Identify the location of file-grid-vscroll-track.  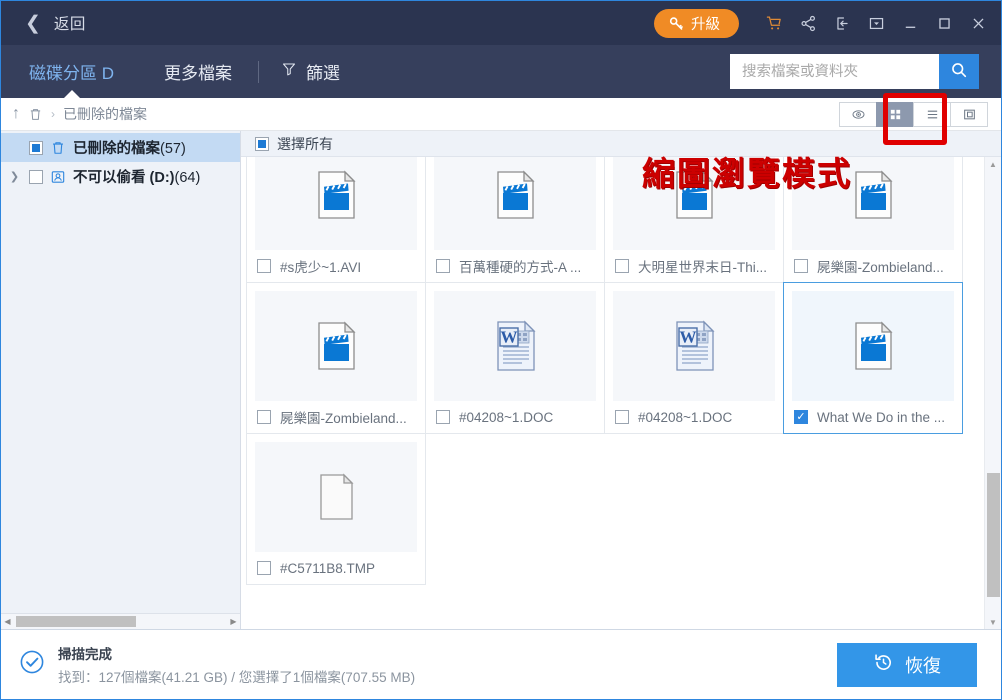
(993, 393).